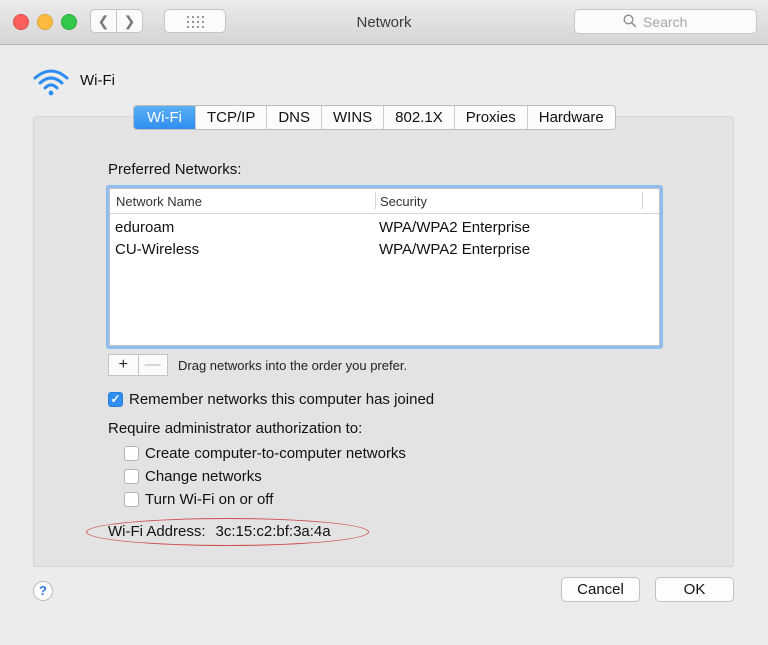 The image size is (768, 645). I want to click on toggle-wifi-checkbox, so click(131, 499).